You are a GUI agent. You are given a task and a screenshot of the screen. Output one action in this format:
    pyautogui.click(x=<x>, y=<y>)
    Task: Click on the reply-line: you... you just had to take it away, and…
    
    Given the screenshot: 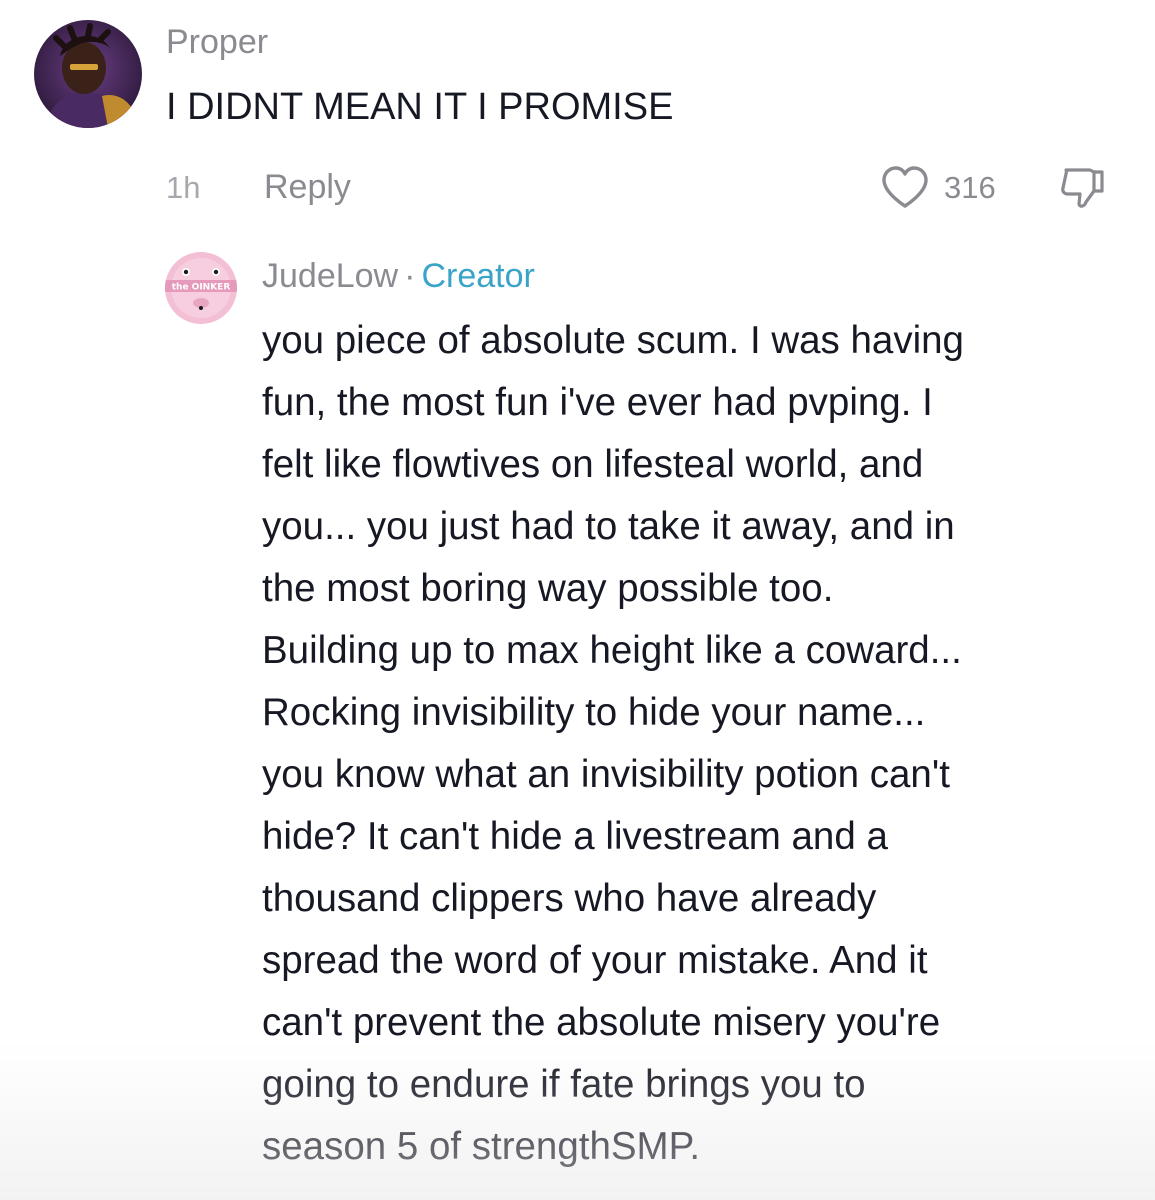 What is the action you would take?
    pyautogui.click(x=608, y=526)
    